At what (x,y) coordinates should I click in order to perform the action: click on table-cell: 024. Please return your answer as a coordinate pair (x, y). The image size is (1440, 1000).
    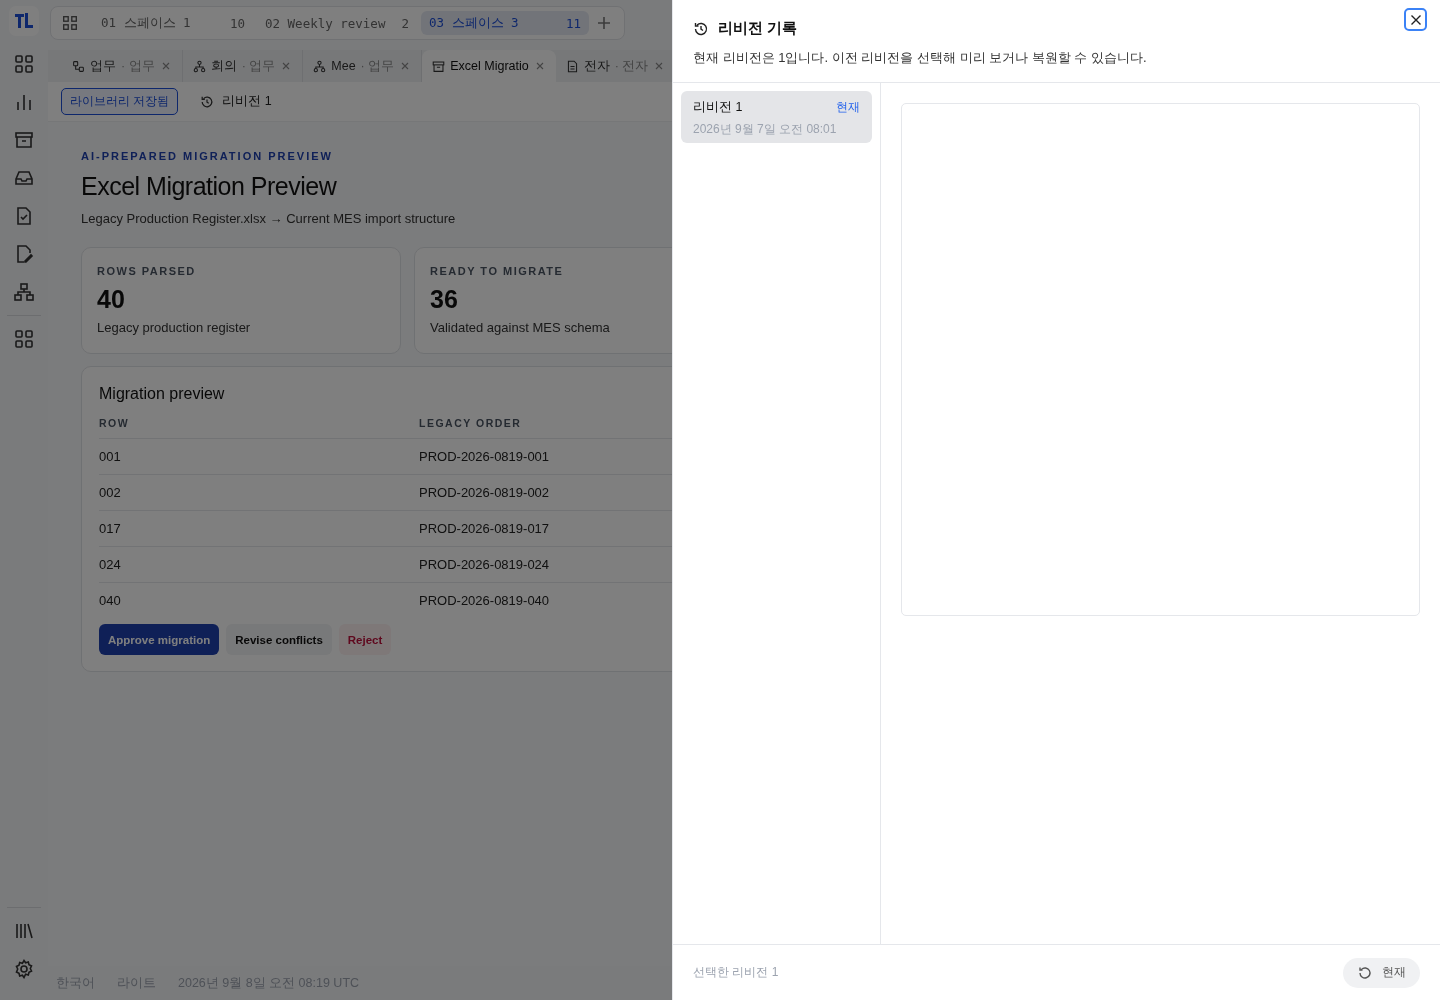
    Looking at the image, I should click on (259, 564).